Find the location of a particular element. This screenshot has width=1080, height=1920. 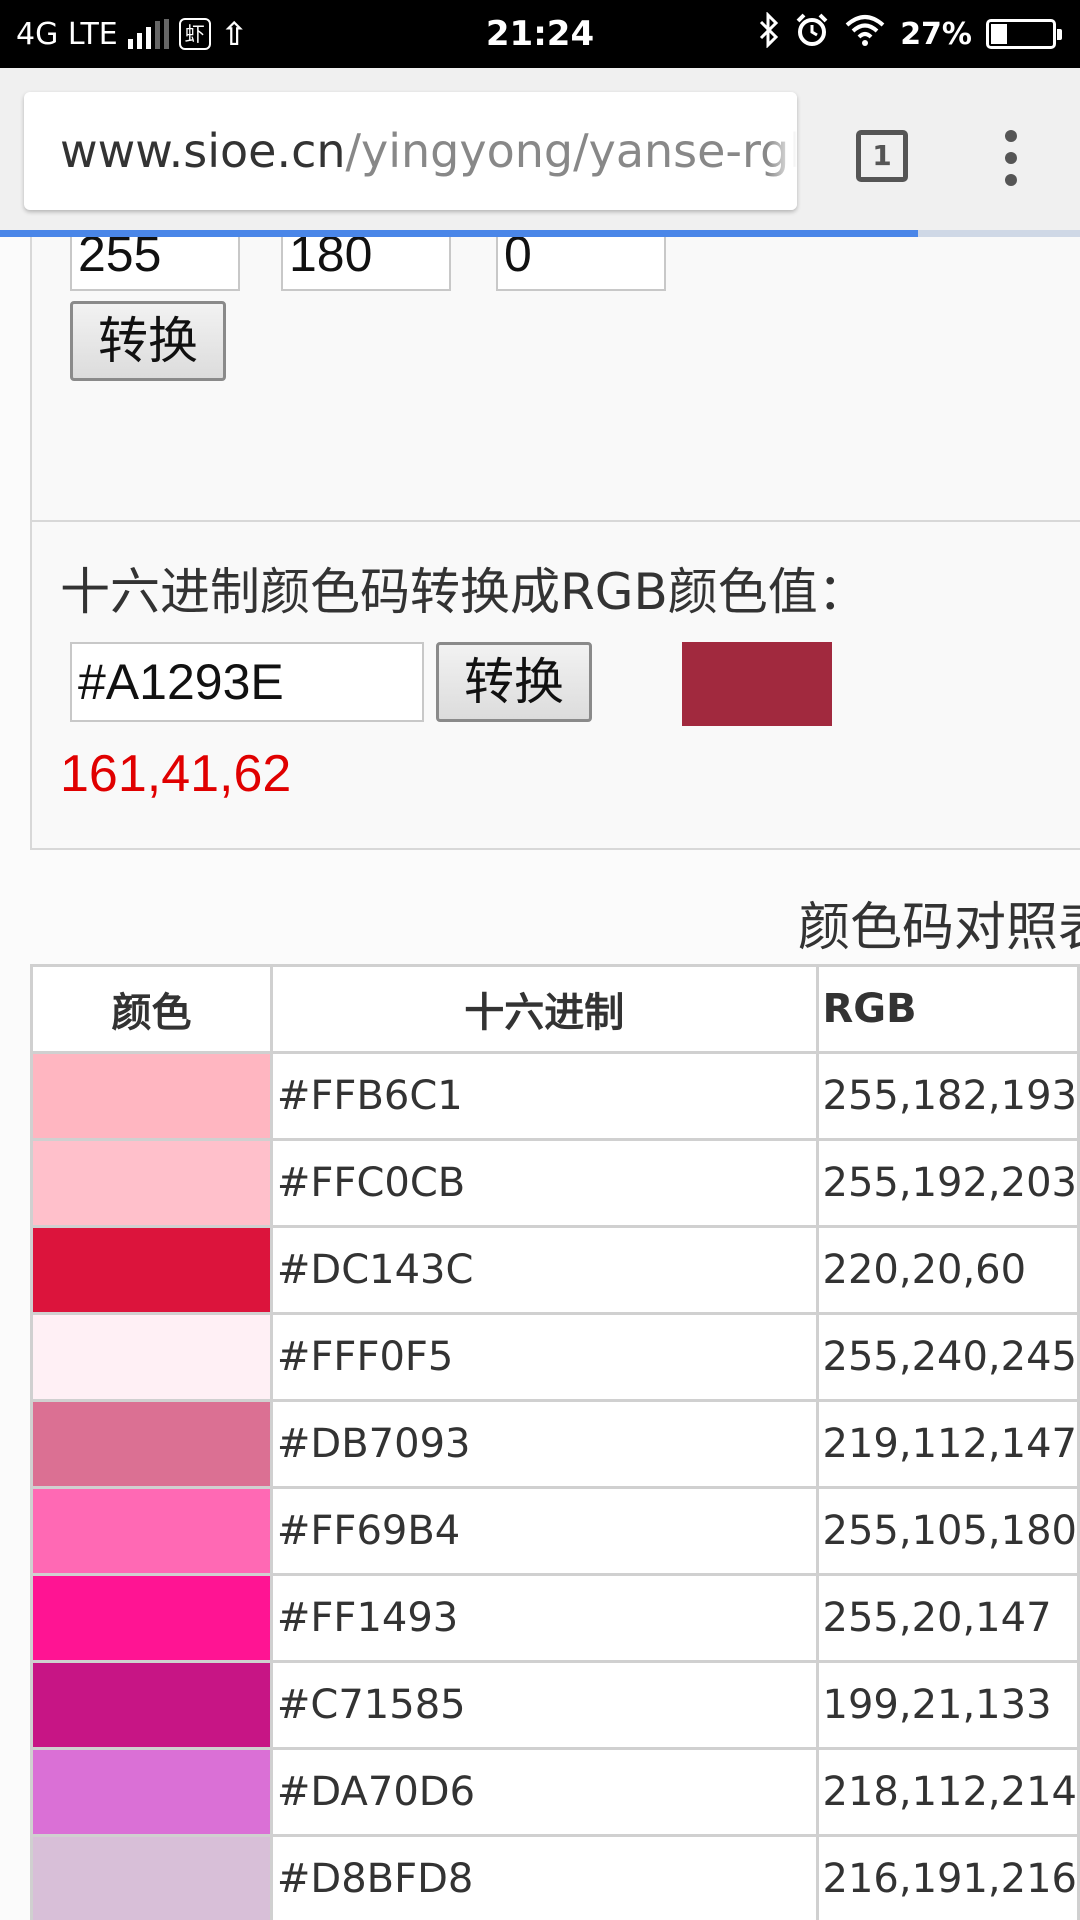

rgb-cell: 255,182,193 is located at coordinates (947, 1096).